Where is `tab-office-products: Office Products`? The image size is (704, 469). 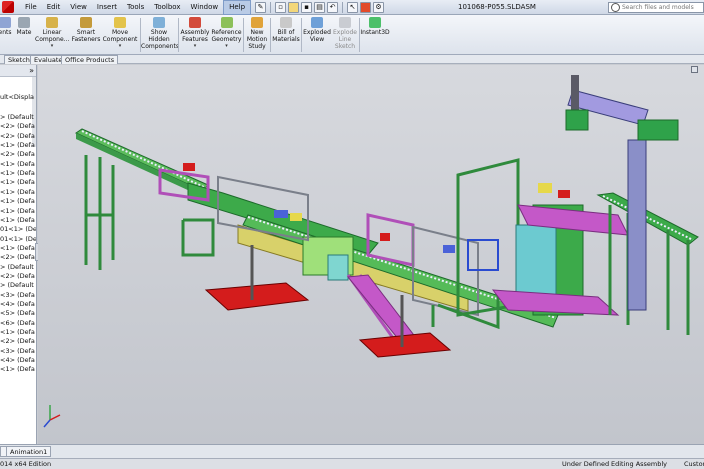
tab-office-products: Office Products is located at coordinates (90, 59).